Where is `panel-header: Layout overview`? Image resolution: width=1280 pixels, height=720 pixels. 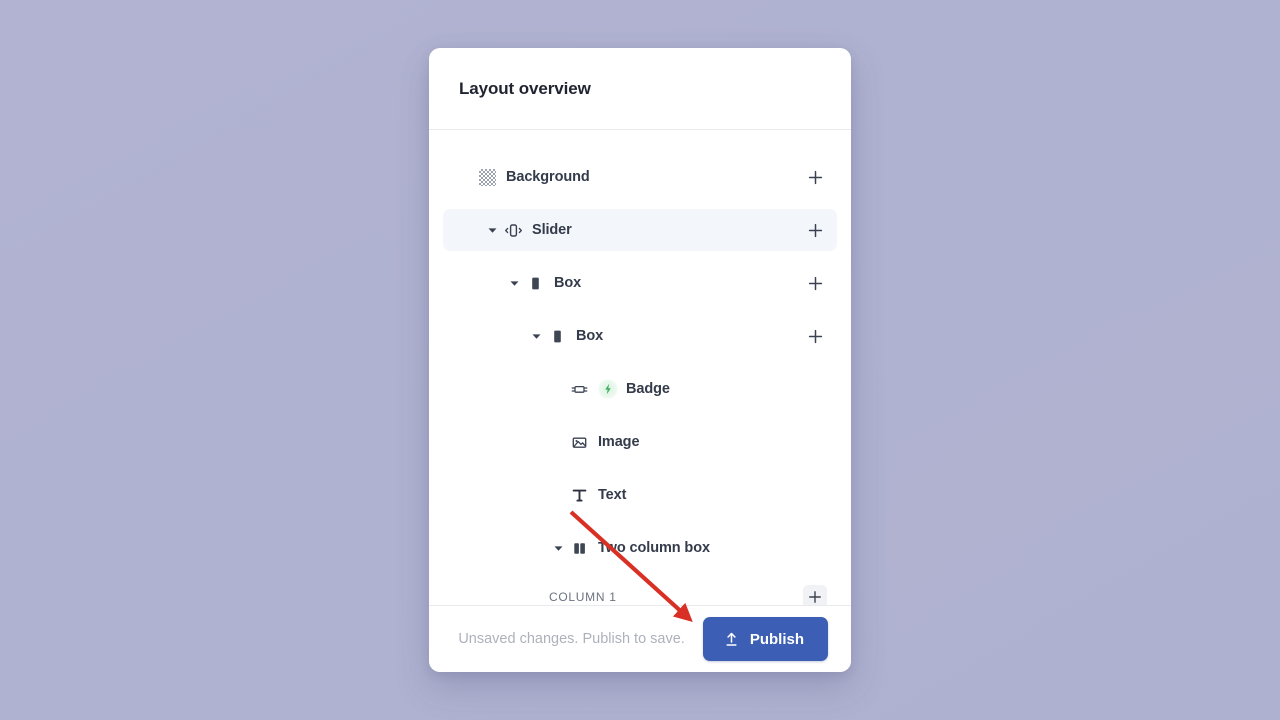 panel-header: Layout overview is located at coordinates (640, 89).